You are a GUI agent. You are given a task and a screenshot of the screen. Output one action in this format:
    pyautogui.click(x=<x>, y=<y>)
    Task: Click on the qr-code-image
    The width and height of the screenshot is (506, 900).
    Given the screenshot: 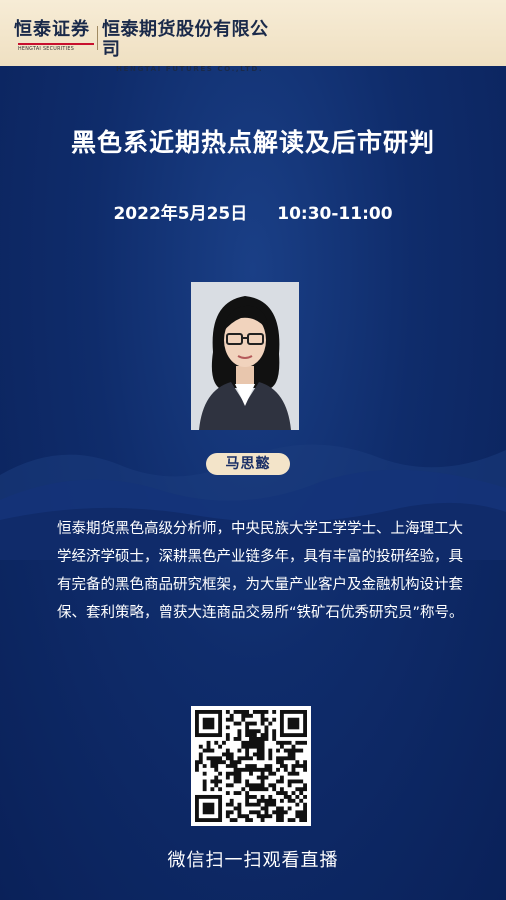 What is the action you would take?
    pyautogui.click(x=251, y=766)
    